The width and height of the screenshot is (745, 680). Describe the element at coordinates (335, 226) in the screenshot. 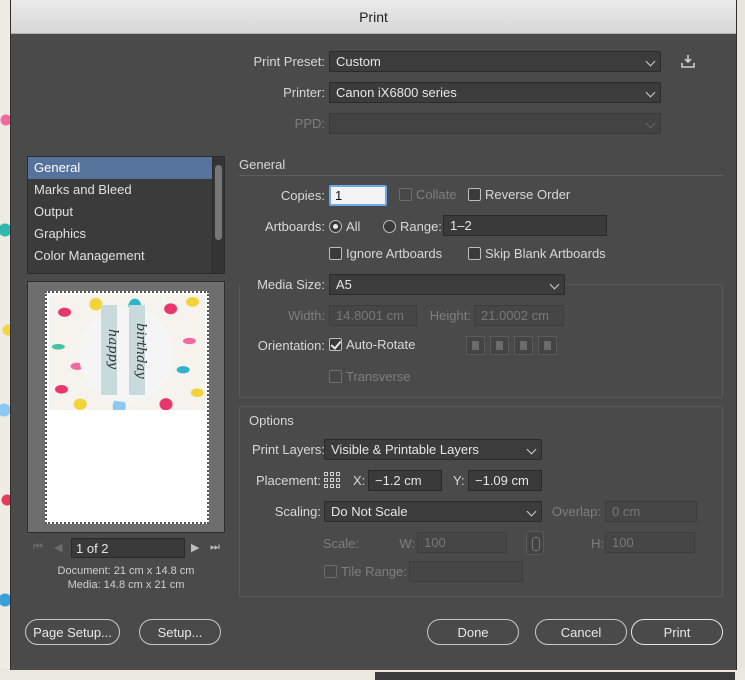

I see `all-artboards-radio` at that location.